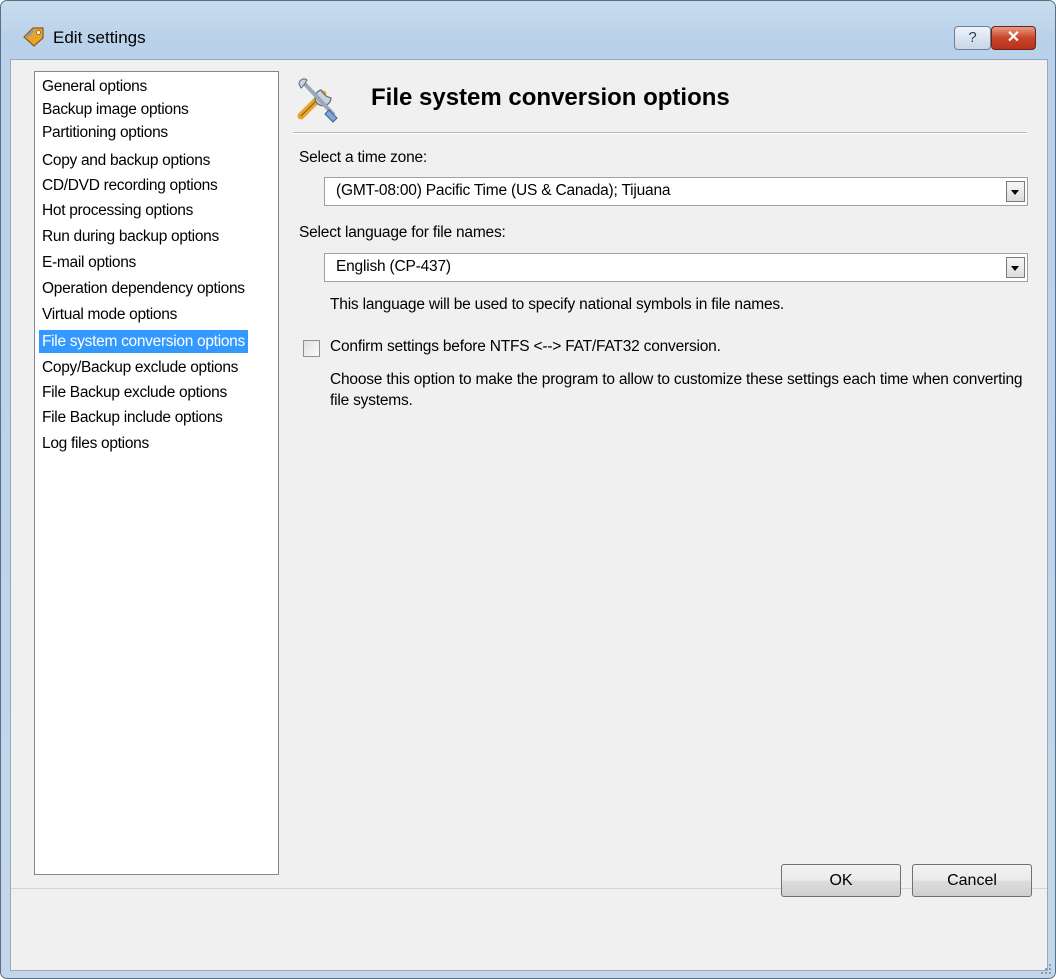 The width and height of the screenshot is (1056, 979). Describe the element at coordinates (1046, 969) in the screenshot. I see `resize-grip-icon` at that location.